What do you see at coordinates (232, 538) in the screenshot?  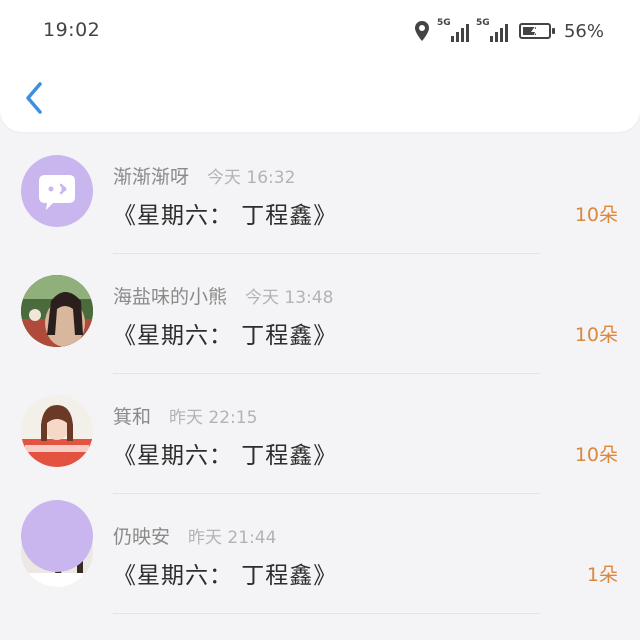 I see `message-time: 昨天 21:44` at bounding box center [232, 538].